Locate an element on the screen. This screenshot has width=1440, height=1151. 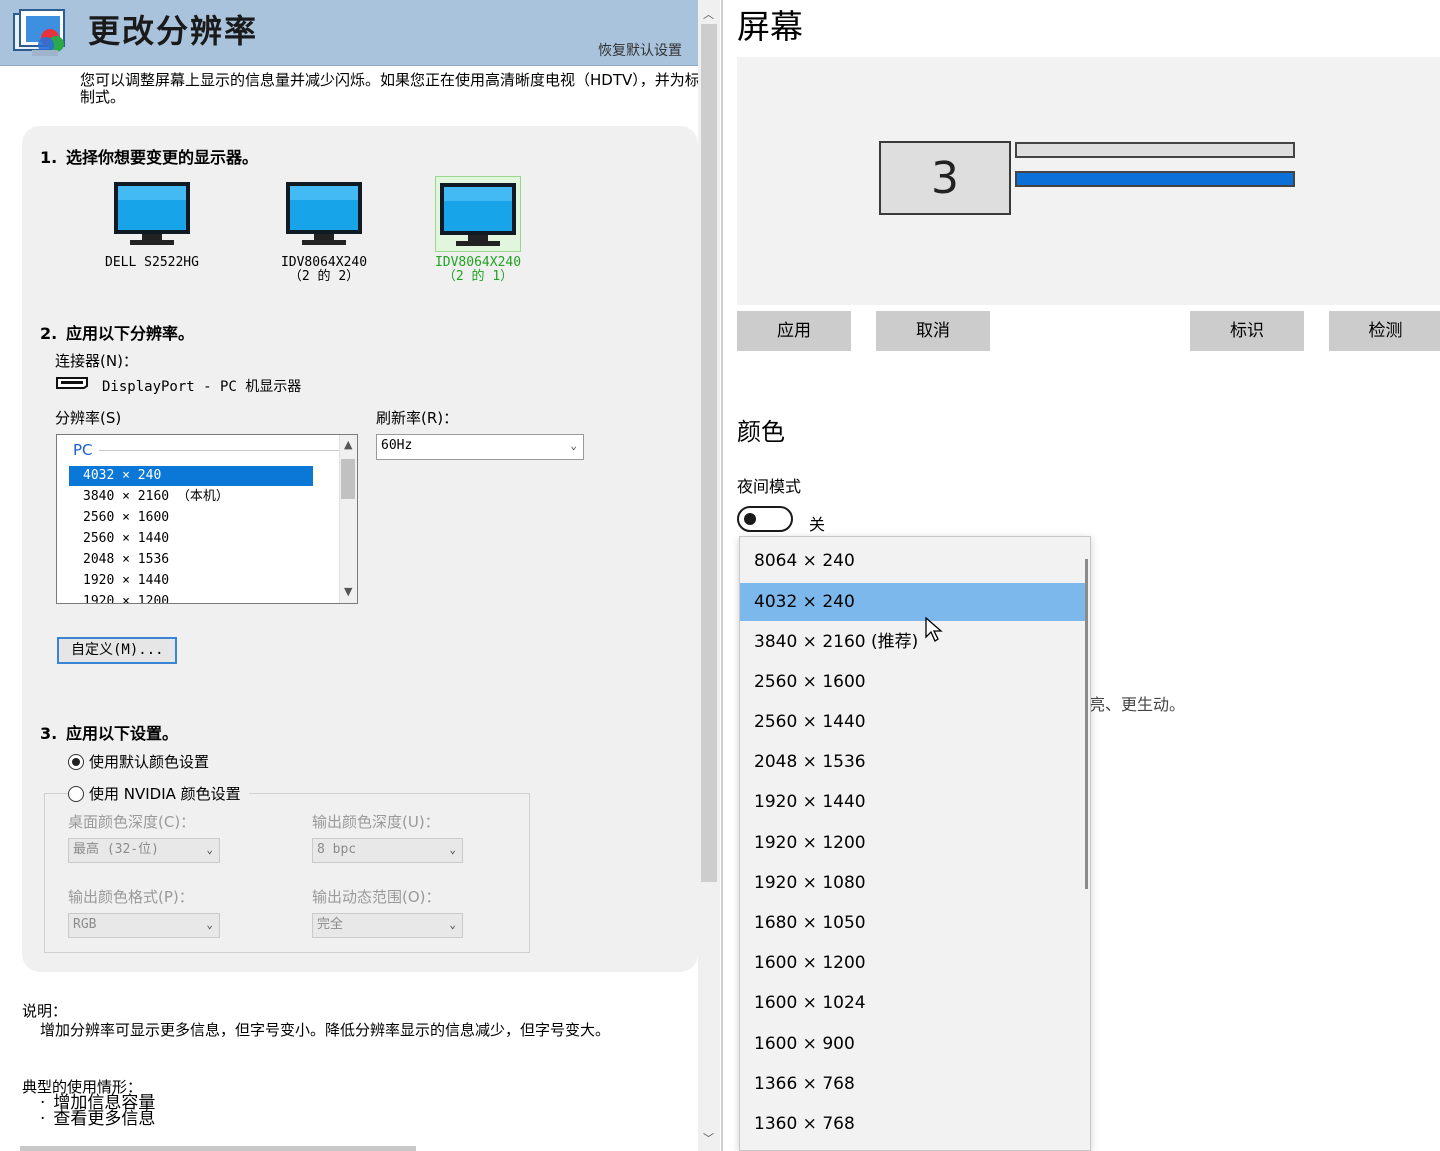
dropdown-item: 1920 × 1080 is located at coordinates (913, 883).